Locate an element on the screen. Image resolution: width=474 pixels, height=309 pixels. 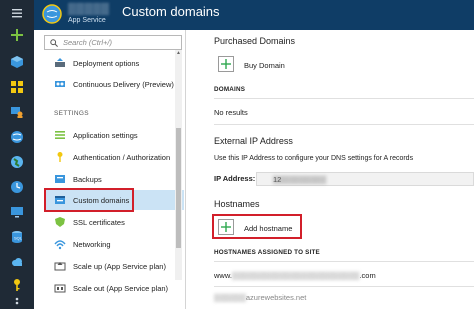
menu-scrollbar: ▲ is located at coordinates (178, 165).